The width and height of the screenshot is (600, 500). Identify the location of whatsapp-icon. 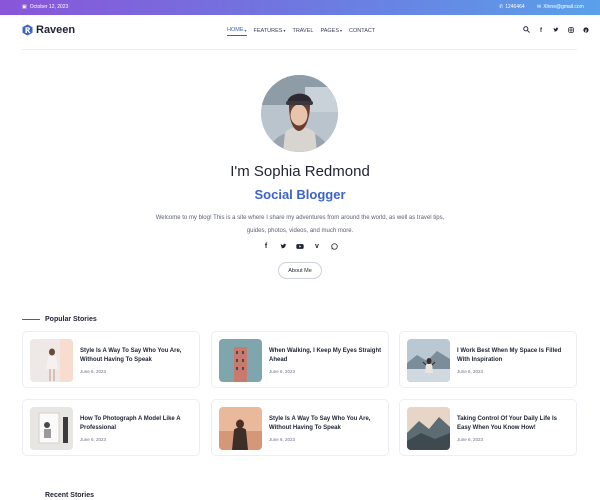
(334, 247).